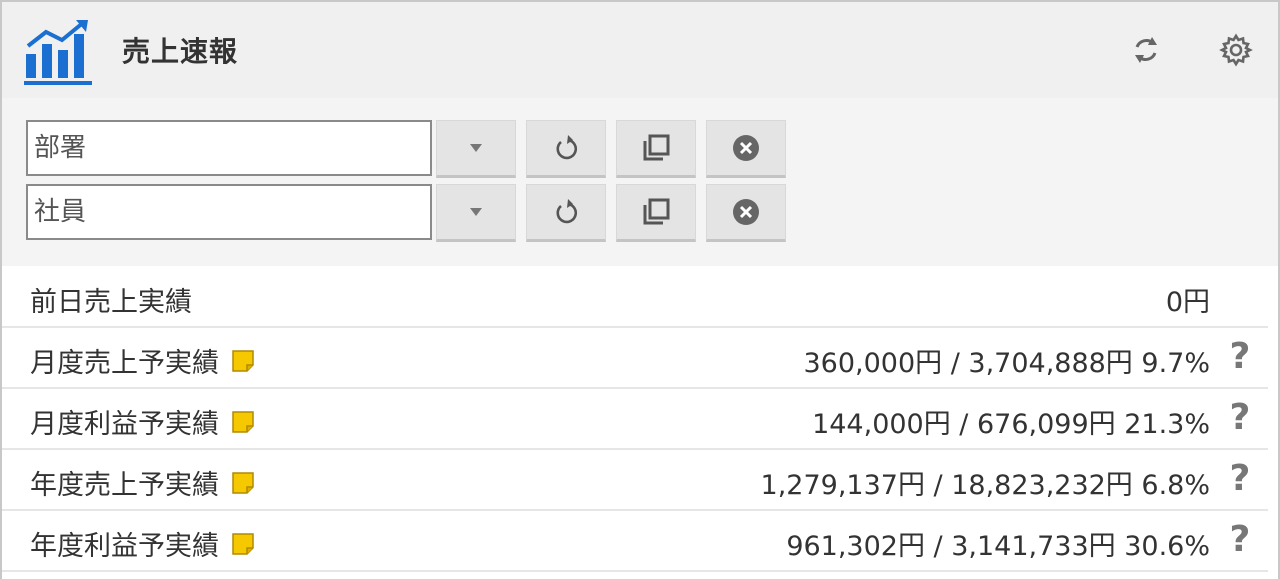 Image resolution: width=1280 pixels, height=579 pixels. What do you see at coordinates (635, 298) in the screenshot?
I see `list-item: 前日売上実績 0円` at bounding box center [635, 298].